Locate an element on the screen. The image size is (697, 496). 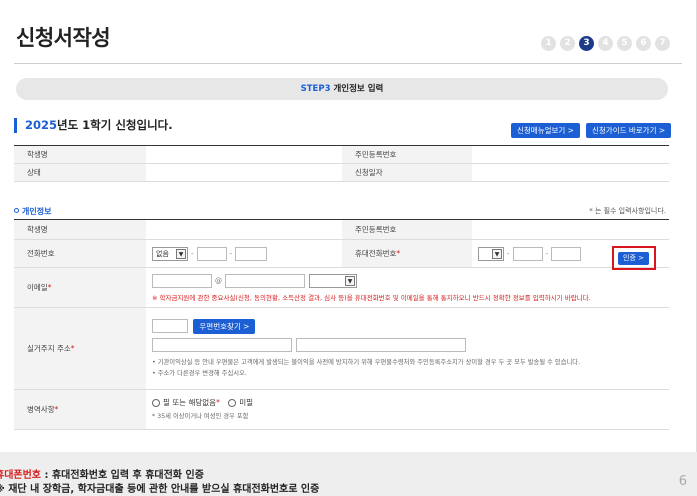
mobile-dash-2: - is located at coordinates (547, 253).